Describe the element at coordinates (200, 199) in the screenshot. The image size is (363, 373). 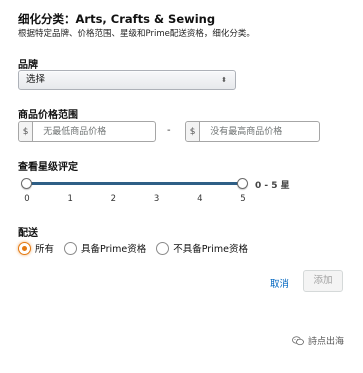
I see `rating-tick-4: 4` at that location.